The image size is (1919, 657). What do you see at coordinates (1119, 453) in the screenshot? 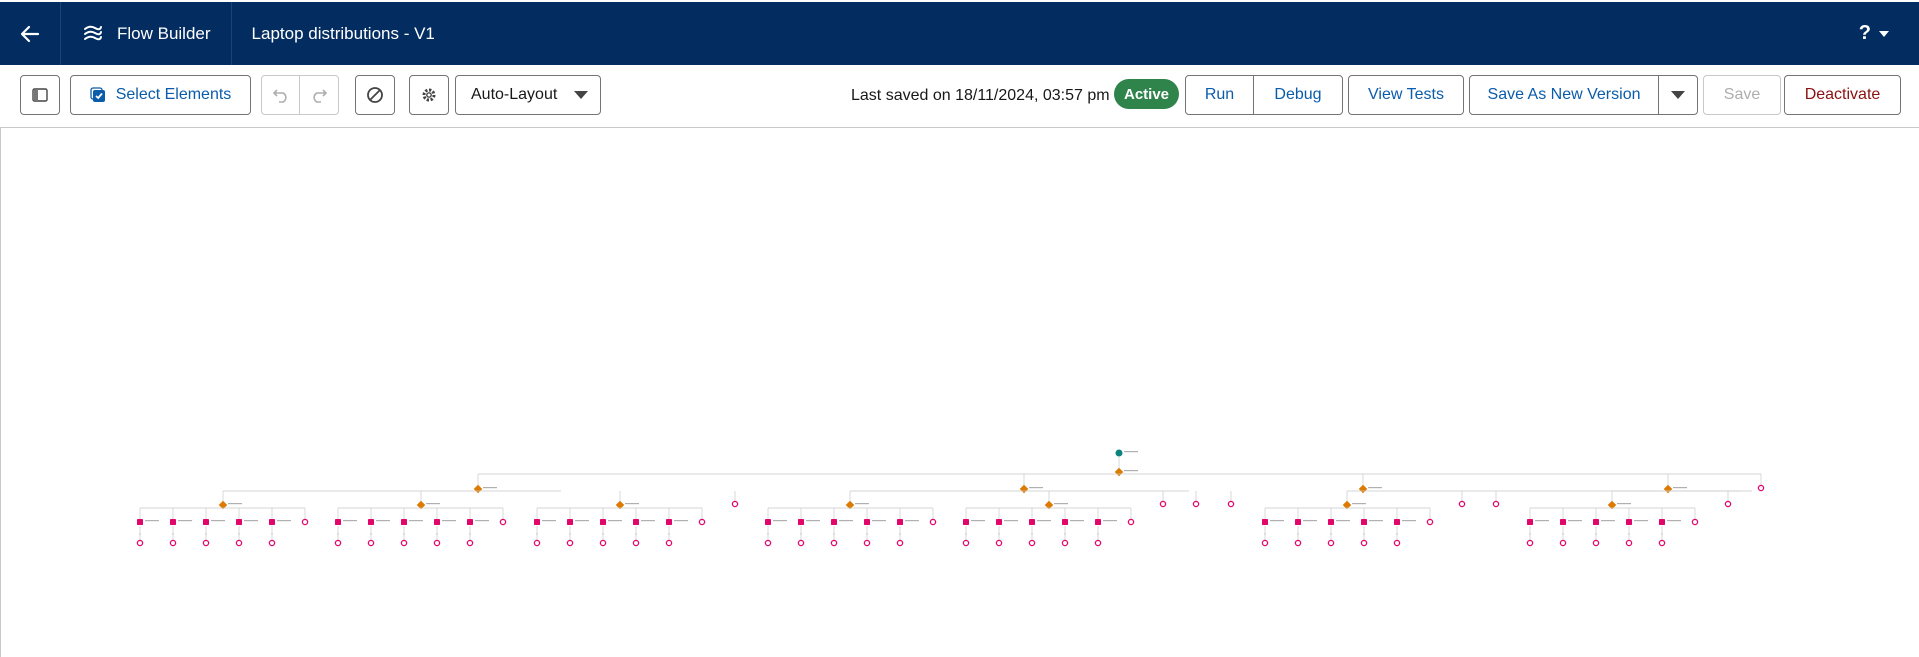
I see `start-node` at bounding box center [1119, 453].